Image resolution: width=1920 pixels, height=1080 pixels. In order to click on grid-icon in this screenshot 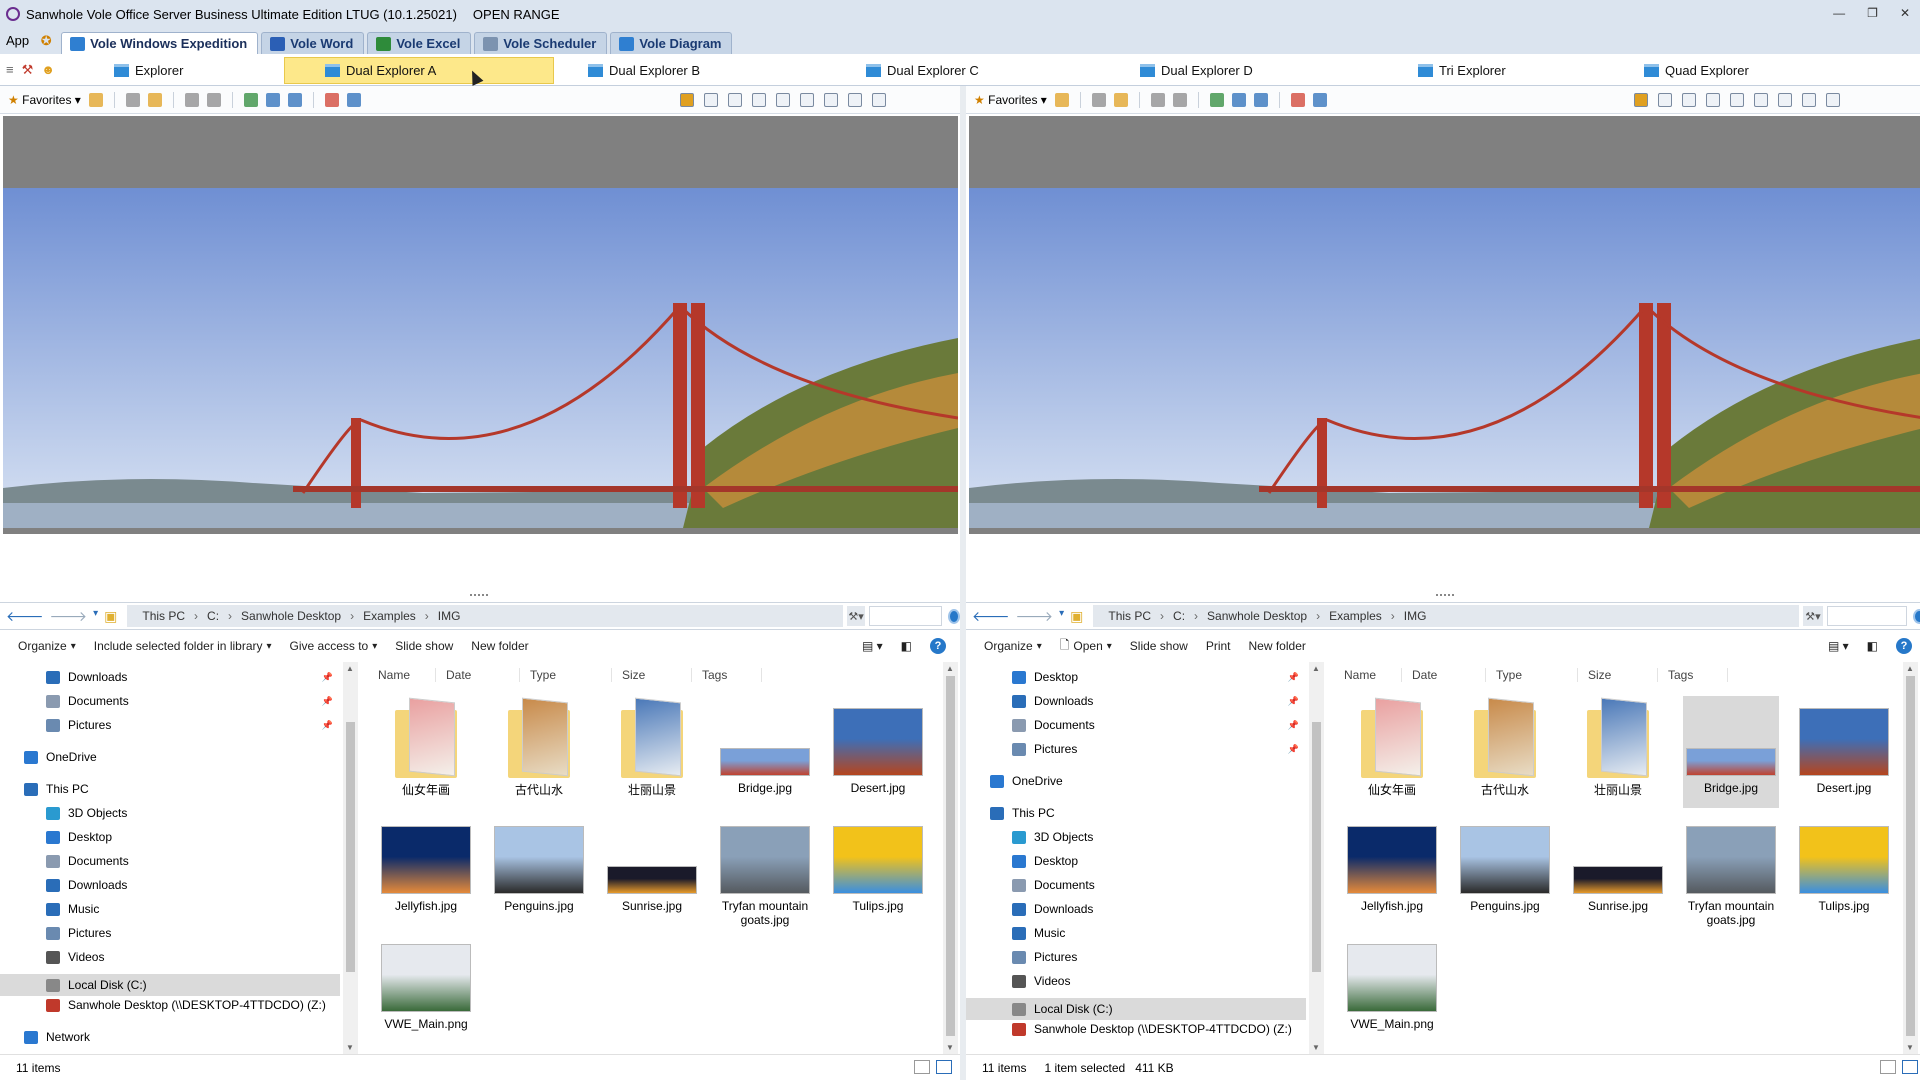, I will do `click(331, 99)`.